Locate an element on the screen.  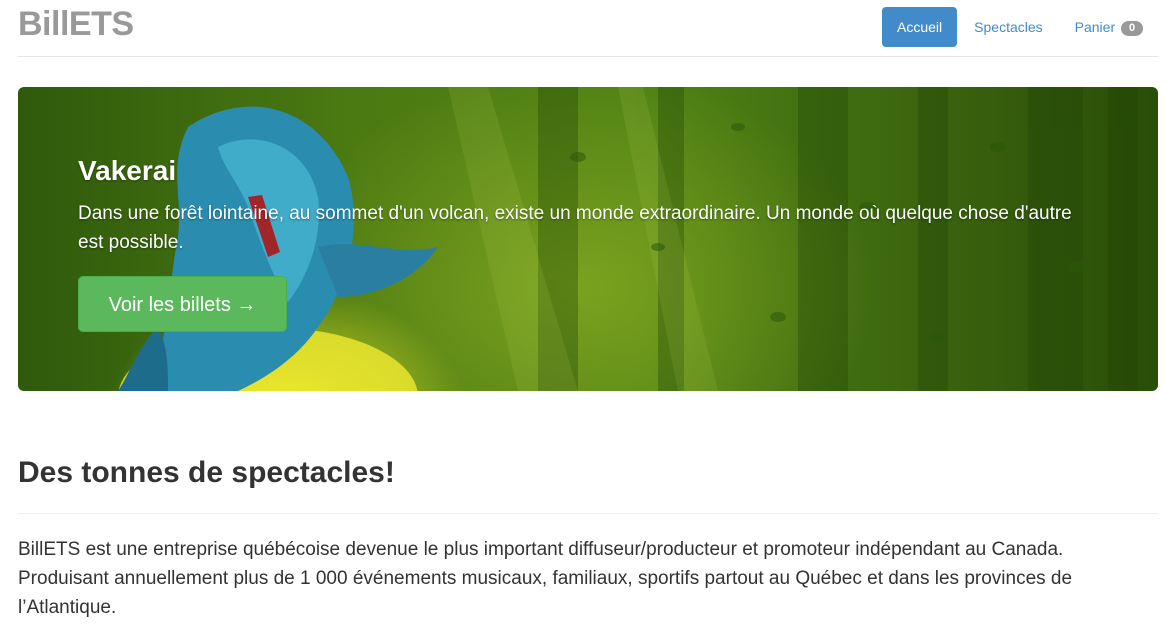
section-divider is located at coordinates (588, 513).